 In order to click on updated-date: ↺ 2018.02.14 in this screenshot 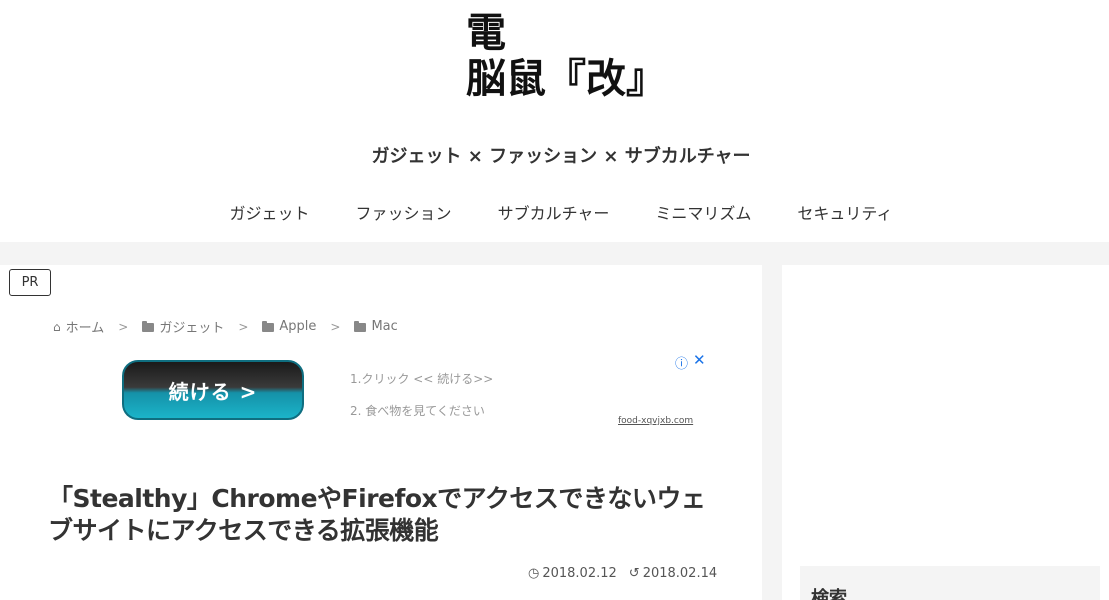, I will do `click(673, 573)`.